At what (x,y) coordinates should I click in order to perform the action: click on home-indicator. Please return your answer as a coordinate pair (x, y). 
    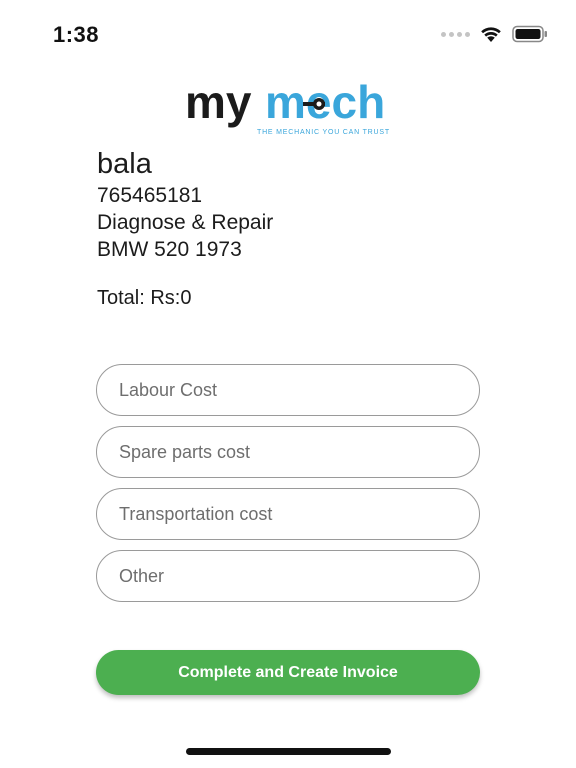
    Looking at the image, I should click on (288, 751).